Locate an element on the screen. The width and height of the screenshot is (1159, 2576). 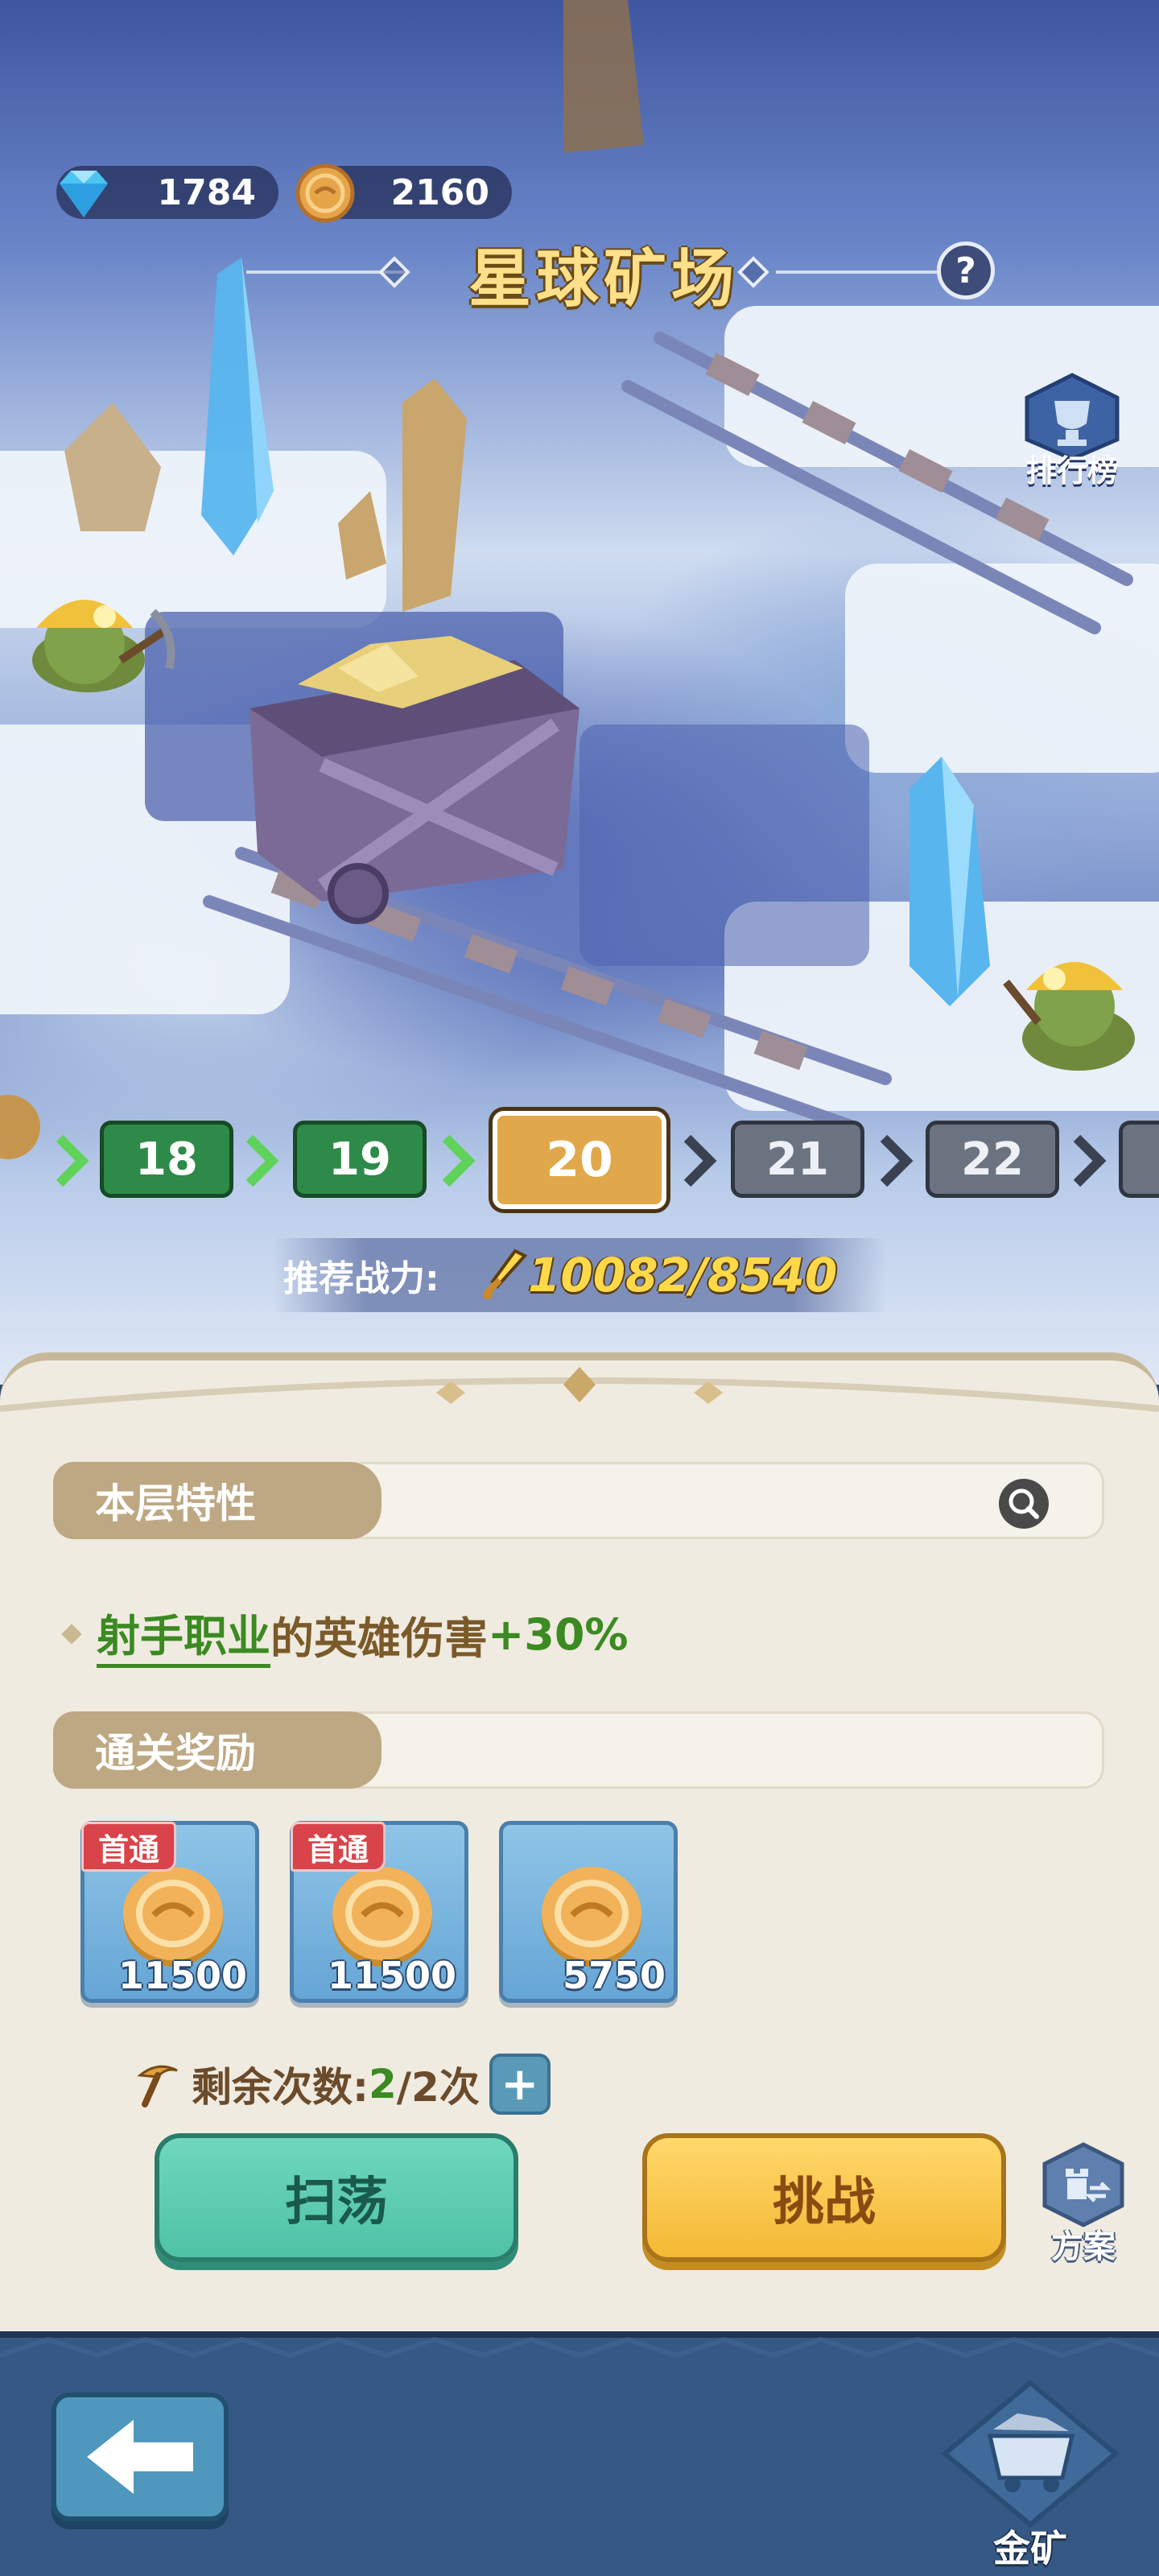
gold-mine-button: 金矿 is located at coordinates (1030, 2471).